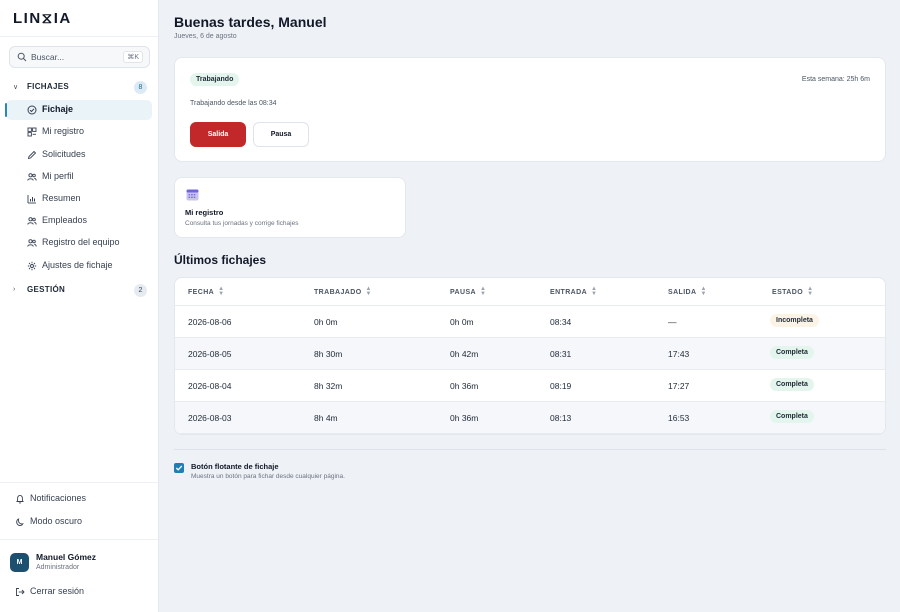 The width and height of the screenshot is (900, 612). What do you see at coordinates (83, 592) in the screenshot?
I see `logout-button: Cerrar sesión` at bounding box center [83, 592].